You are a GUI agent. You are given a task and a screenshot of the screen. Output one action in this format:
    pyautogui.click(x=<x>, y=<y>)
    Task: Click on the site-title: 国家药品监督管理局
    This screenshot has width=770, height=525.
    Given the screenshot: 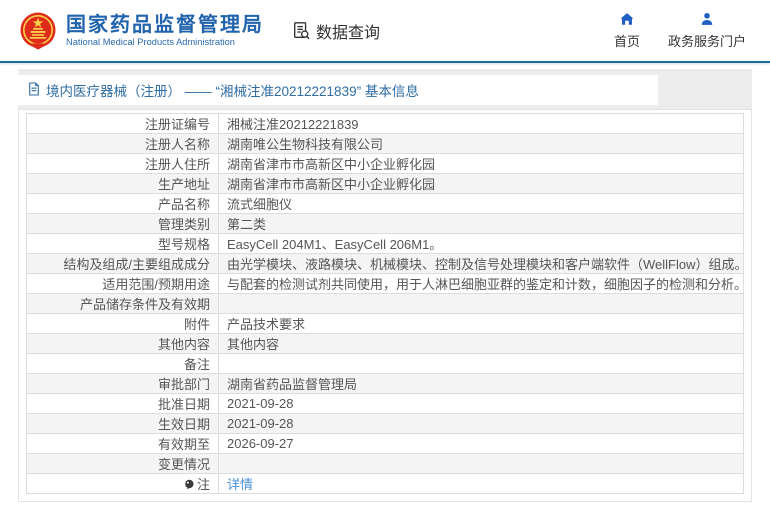 What is the action you would take?
    pyautogui.click(x=165, y=25)
    